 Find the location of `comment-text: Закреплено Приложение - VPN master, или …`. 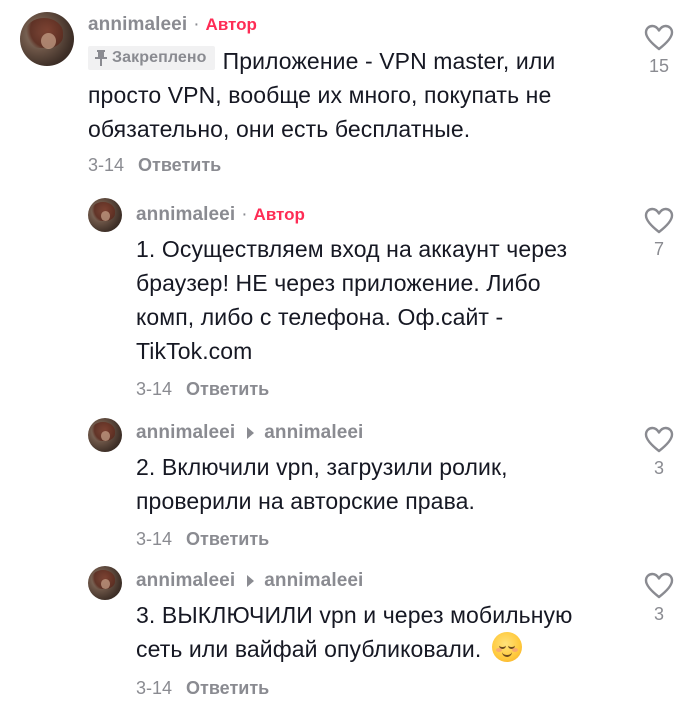

comment-text: Закреплено Приложение - VPN master, или … is located at coordinates (358, 95).